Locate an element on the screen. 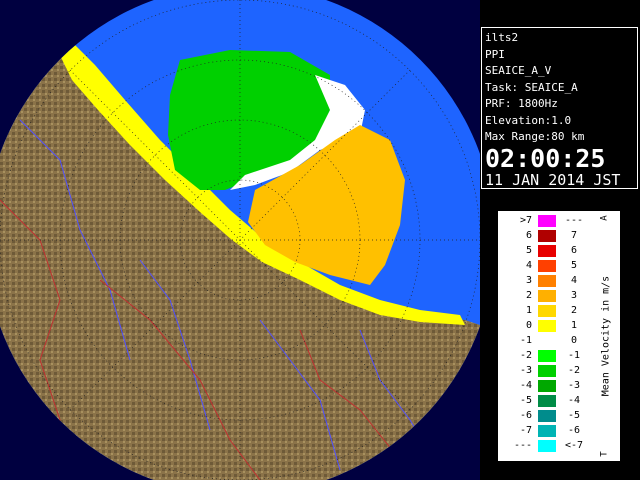 The width and height of the screenshot is (640, 480). legend-left-label: 3 is located at coordinates (528, 280).